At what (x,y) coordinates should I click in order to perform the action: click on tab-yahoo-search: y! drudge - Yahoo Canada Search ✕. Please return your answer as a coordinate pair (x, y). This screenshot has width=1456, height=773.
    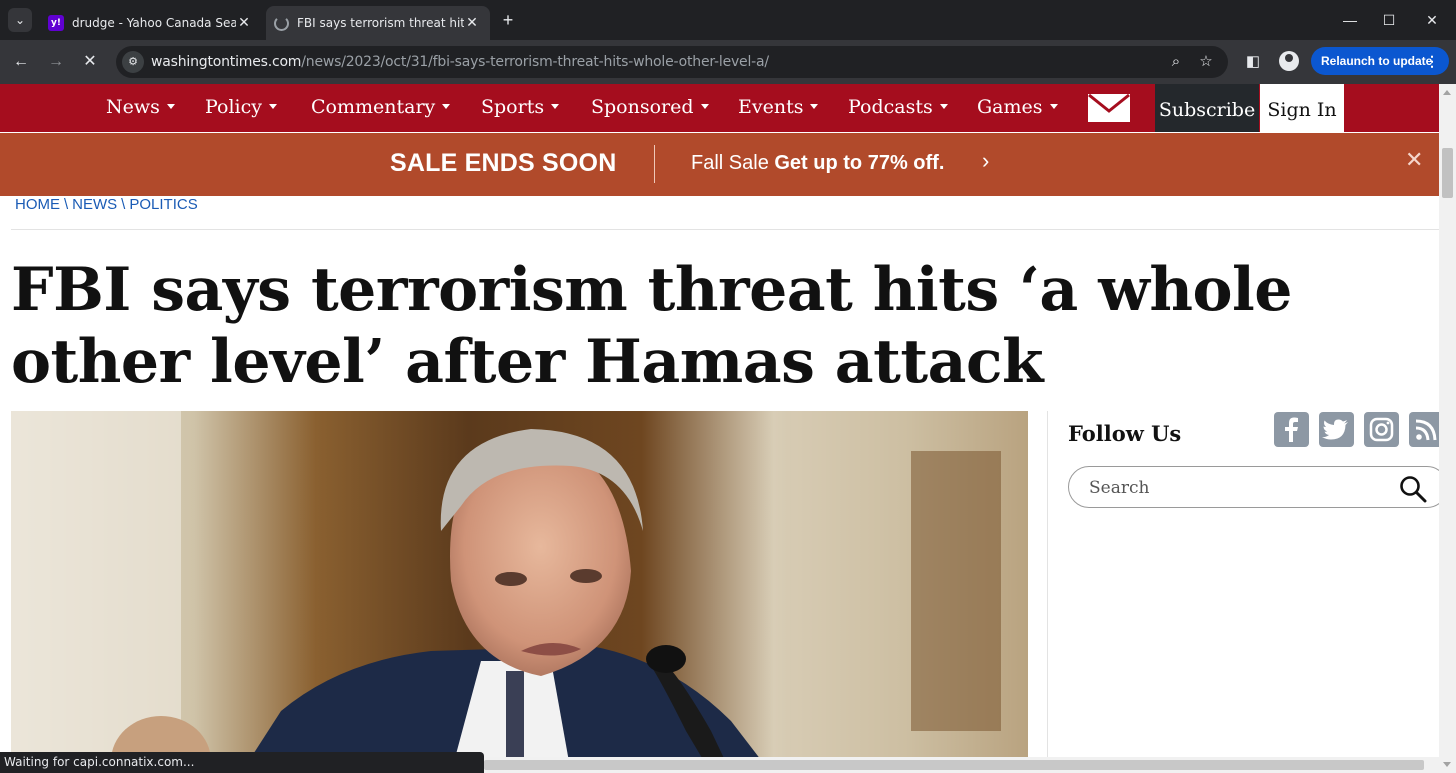
    Looking at the image, I should click on (151, 23).